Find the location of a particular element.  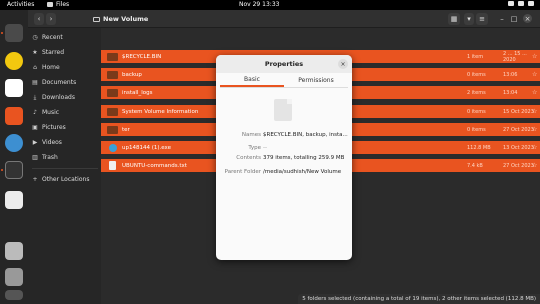

star-icon: ★ is located at coordinates (35, 52).